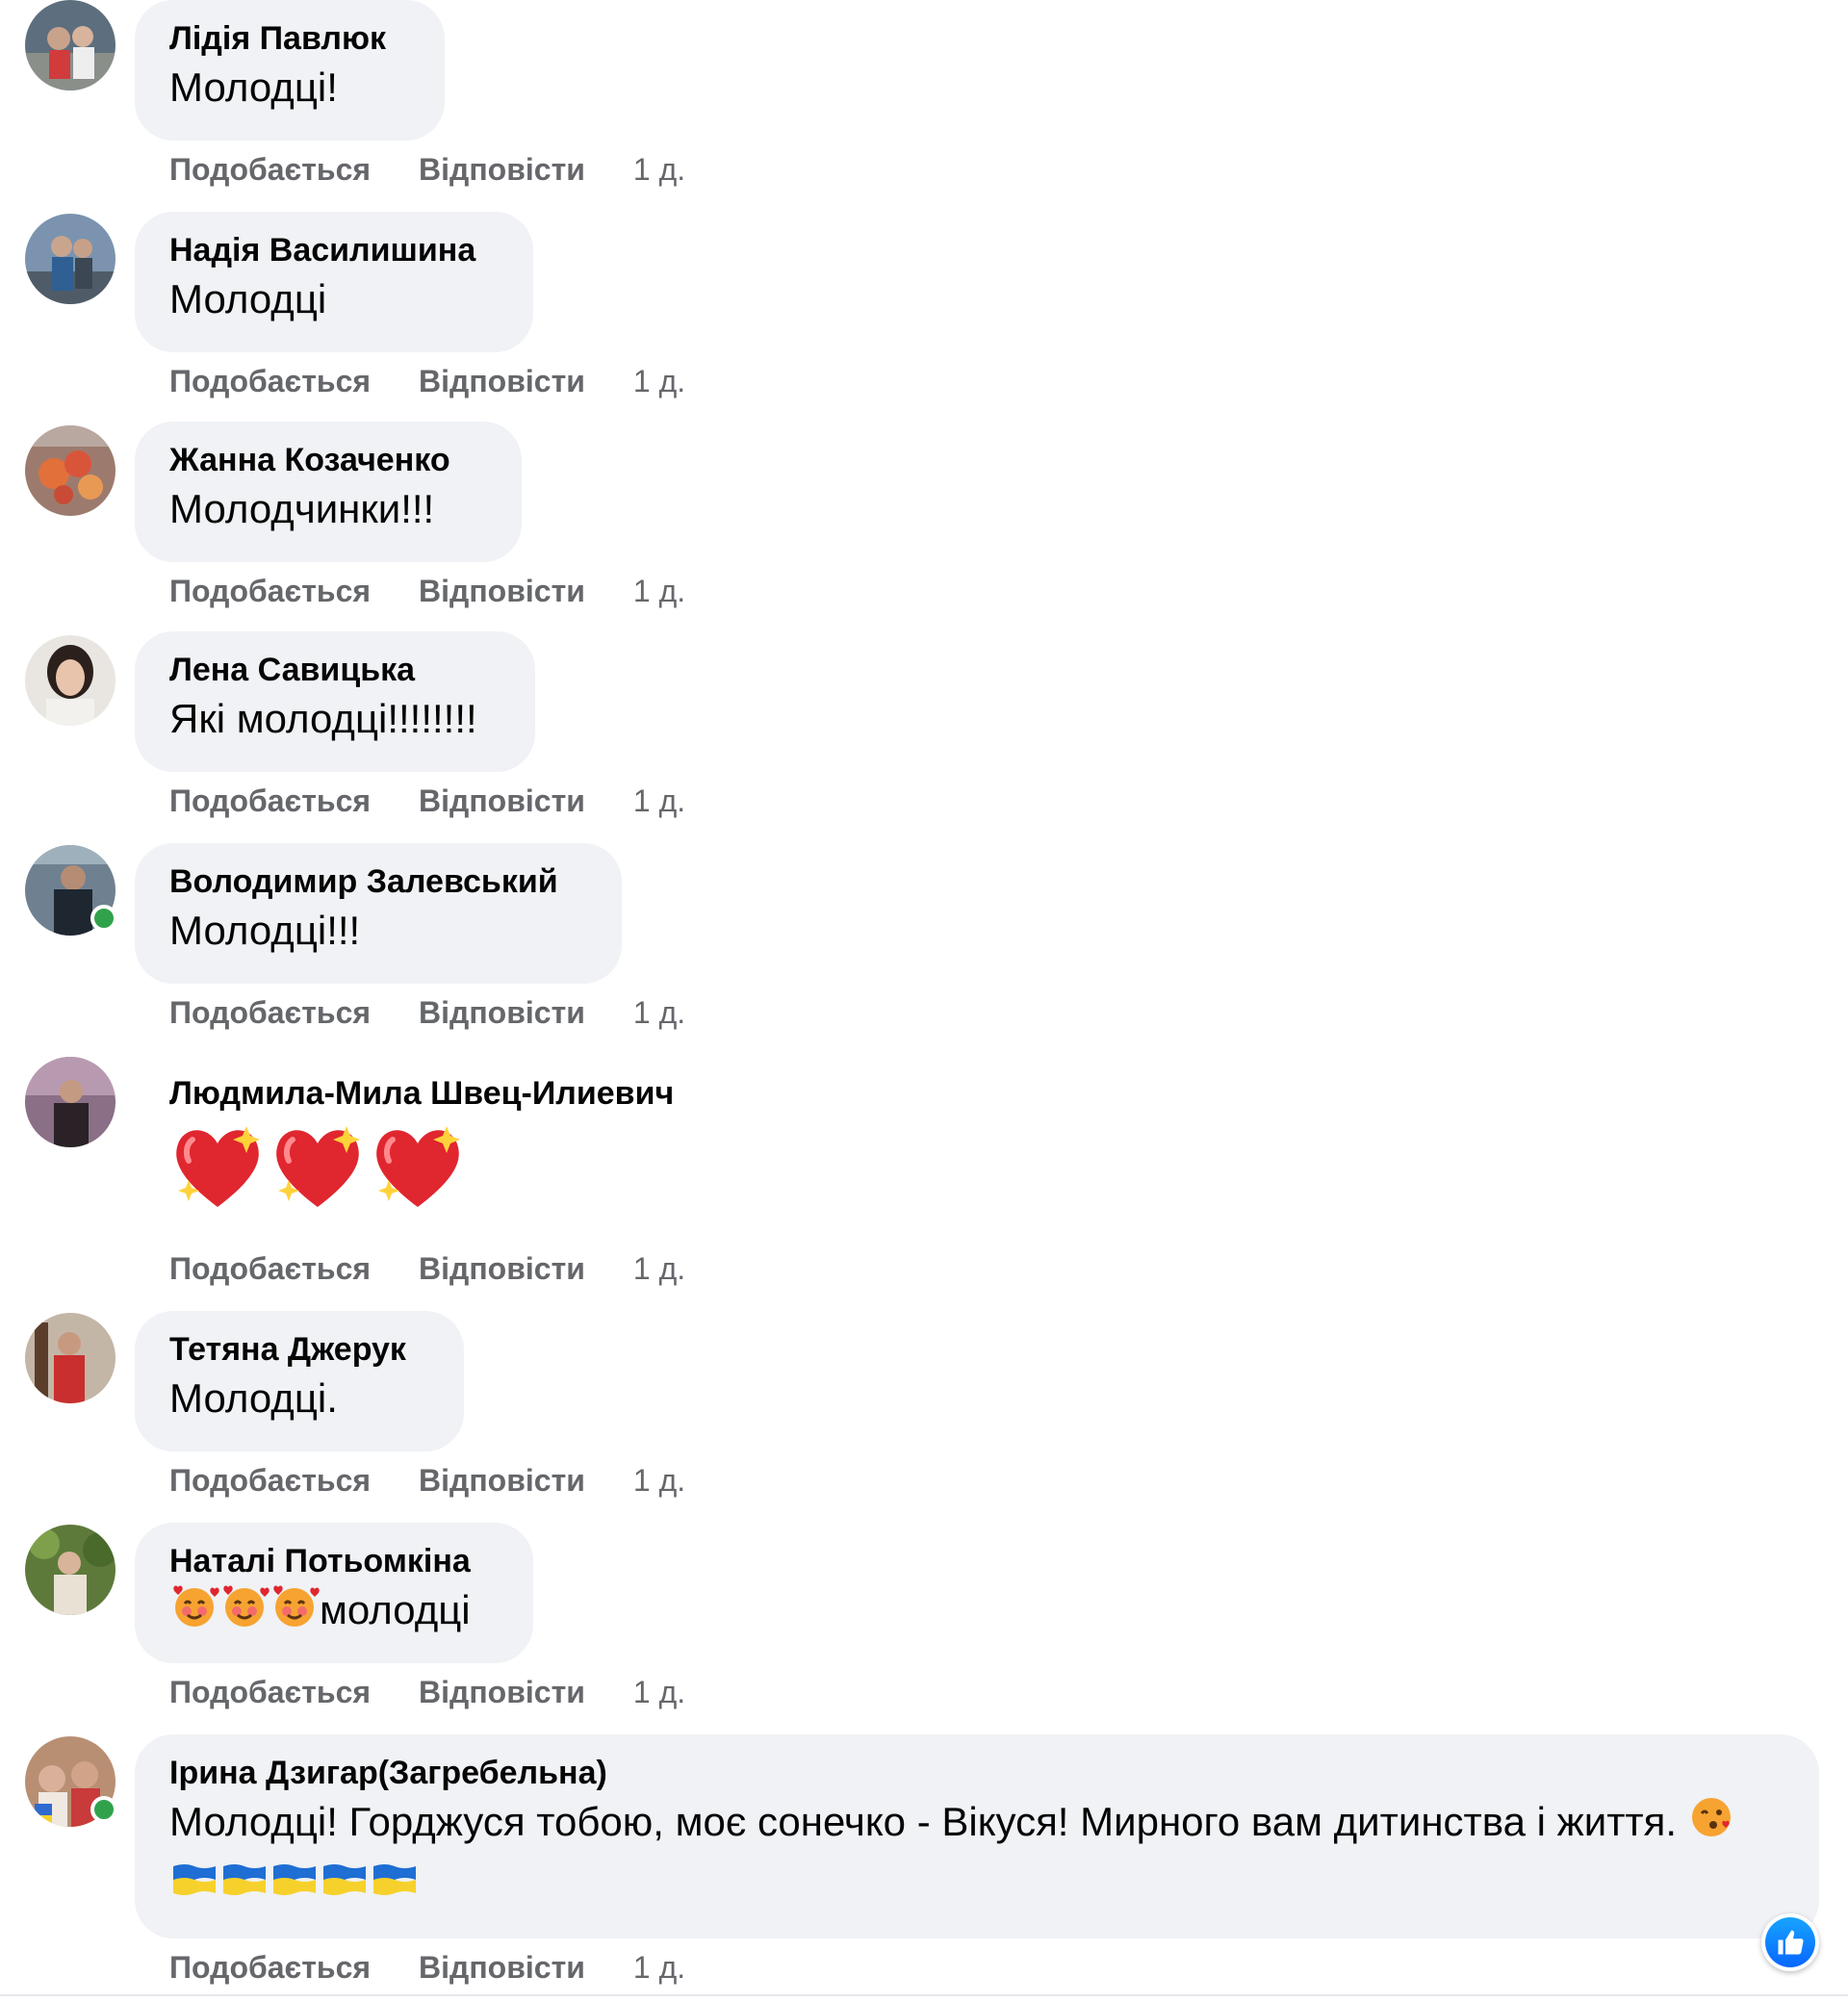 This screenshot has height=2002, width=1848. What do you see at coordinates (265, 930) in the screenshot?
I see `comment-text: Молодці!!!` at bounding box center [265, 930].